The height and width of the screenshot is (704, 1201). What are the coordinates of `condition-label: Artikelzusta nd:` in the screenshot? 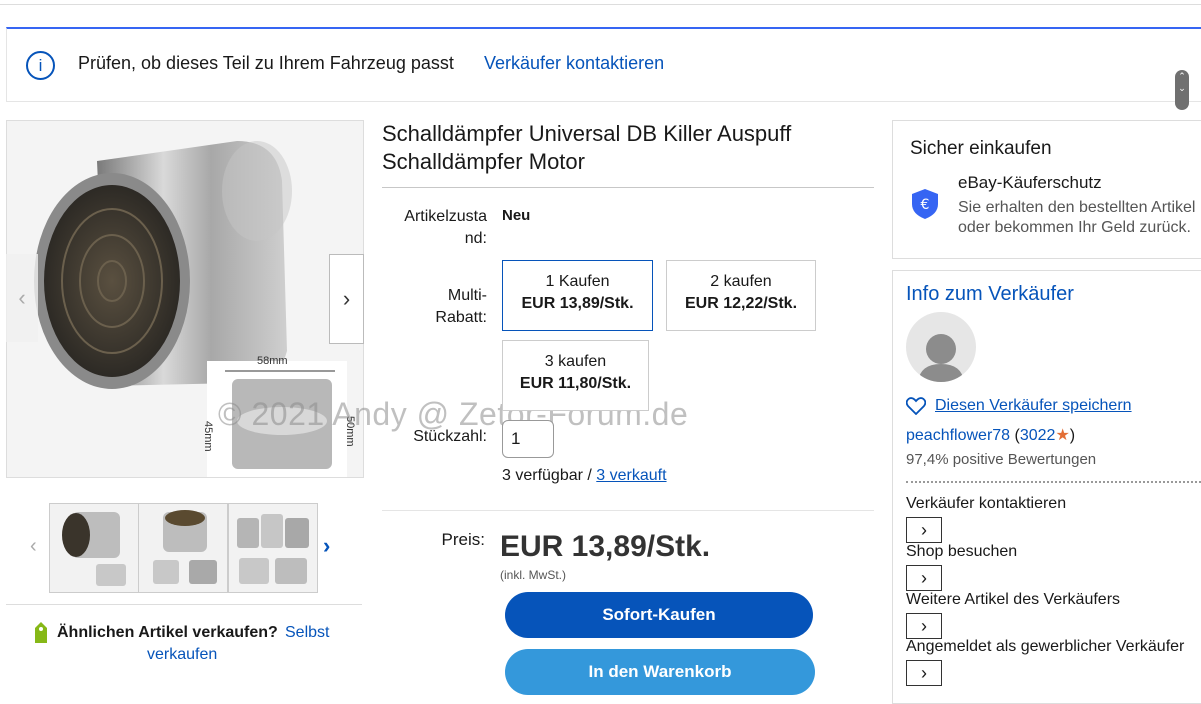 It's located at (445, 227).